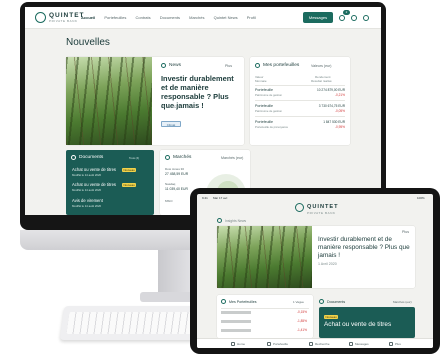 This screenshot has width=446, height=360. I want to click on messages-icon, so click(351, 343).